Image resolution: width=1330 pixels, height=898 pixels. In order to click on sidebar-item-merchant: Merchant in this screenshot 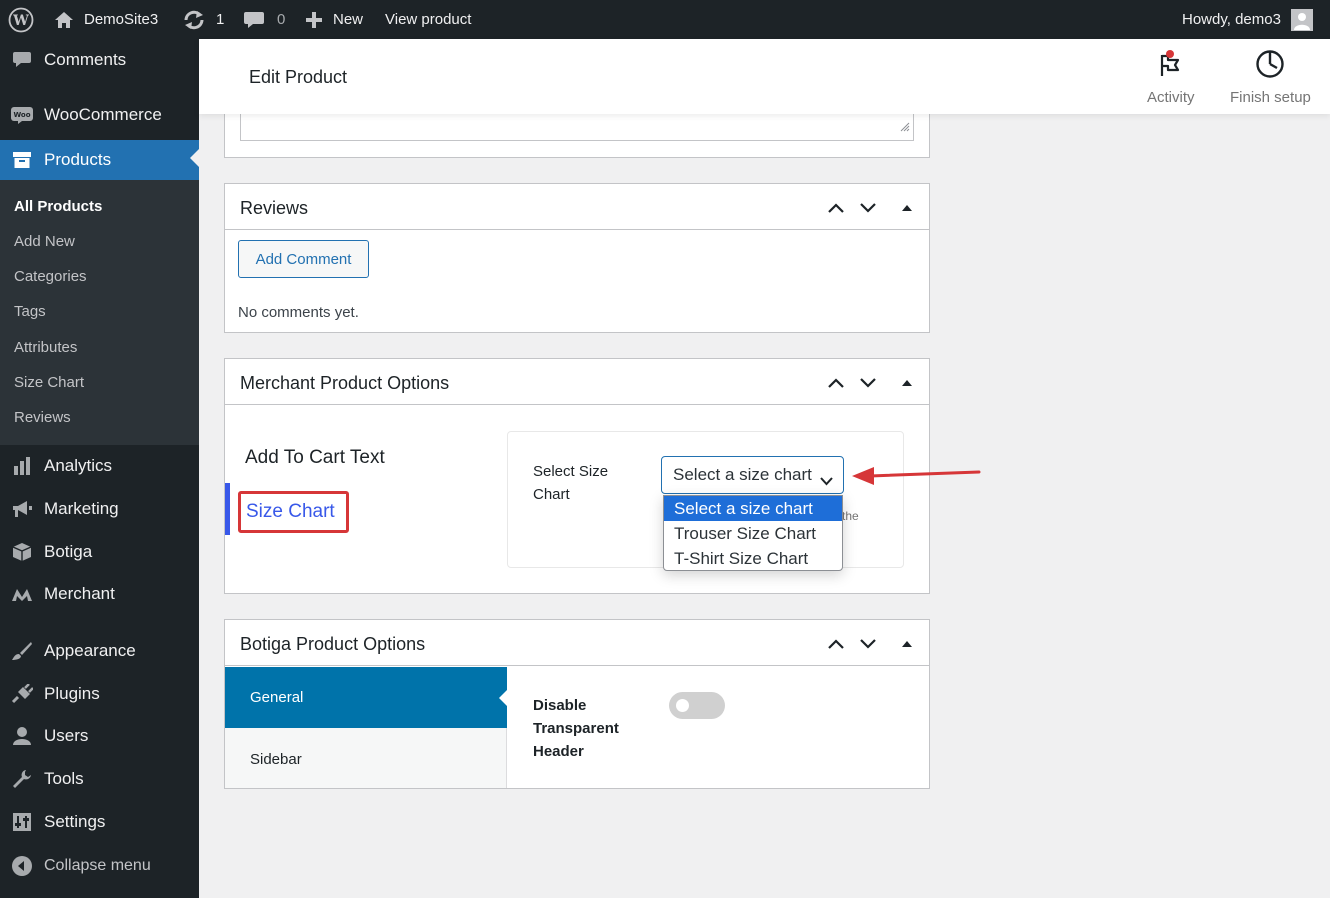, I will do `click(99, 594)`.